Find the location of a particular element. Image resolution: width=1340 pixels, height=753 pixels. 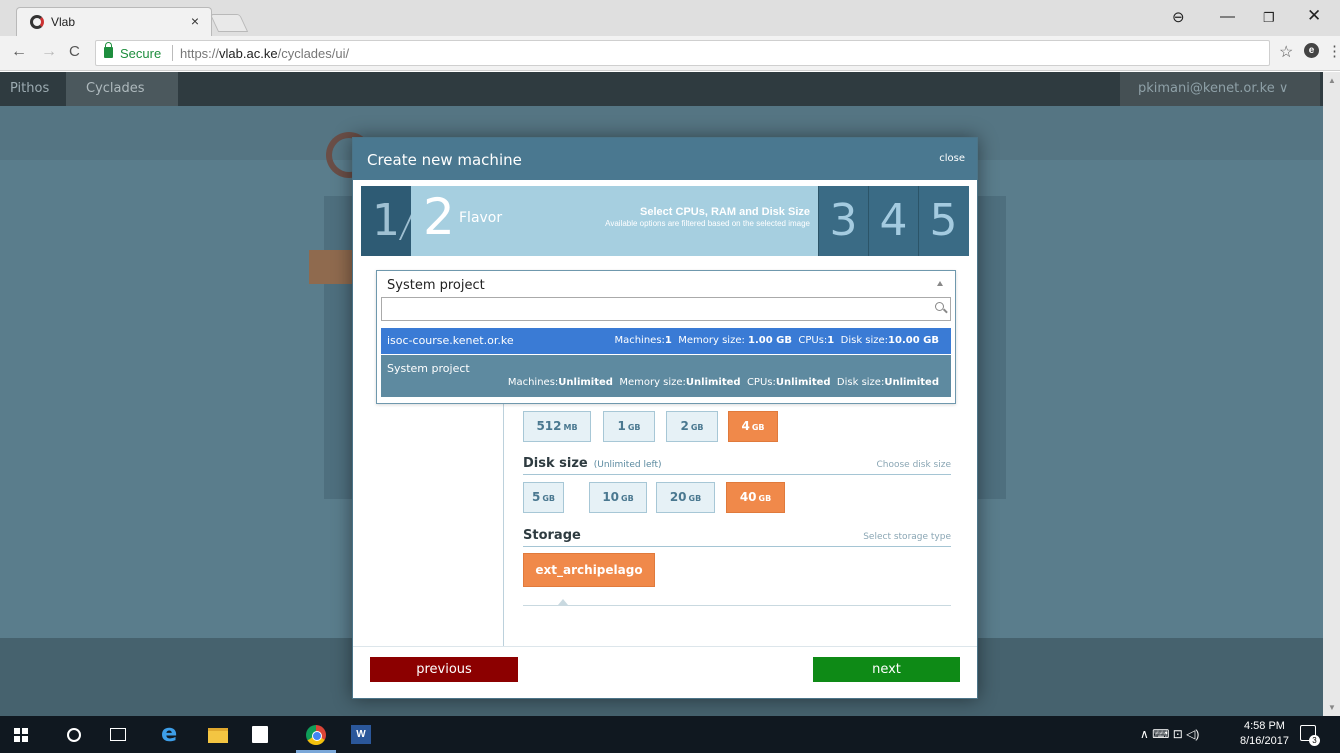

task-view-icon is located at coordinates (118, 734).